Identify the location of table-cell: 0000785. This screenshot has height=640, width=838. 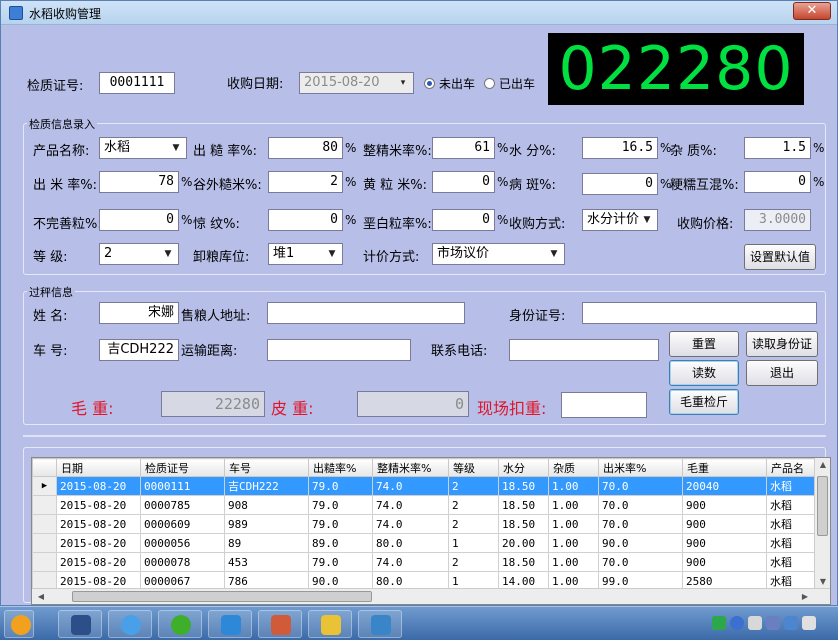
(182, 505).